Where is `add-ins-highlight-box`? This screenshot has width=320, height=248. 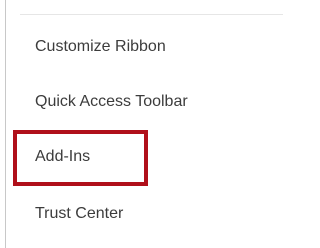 add-ins-highlight-box is located at coordinates (80, 158).